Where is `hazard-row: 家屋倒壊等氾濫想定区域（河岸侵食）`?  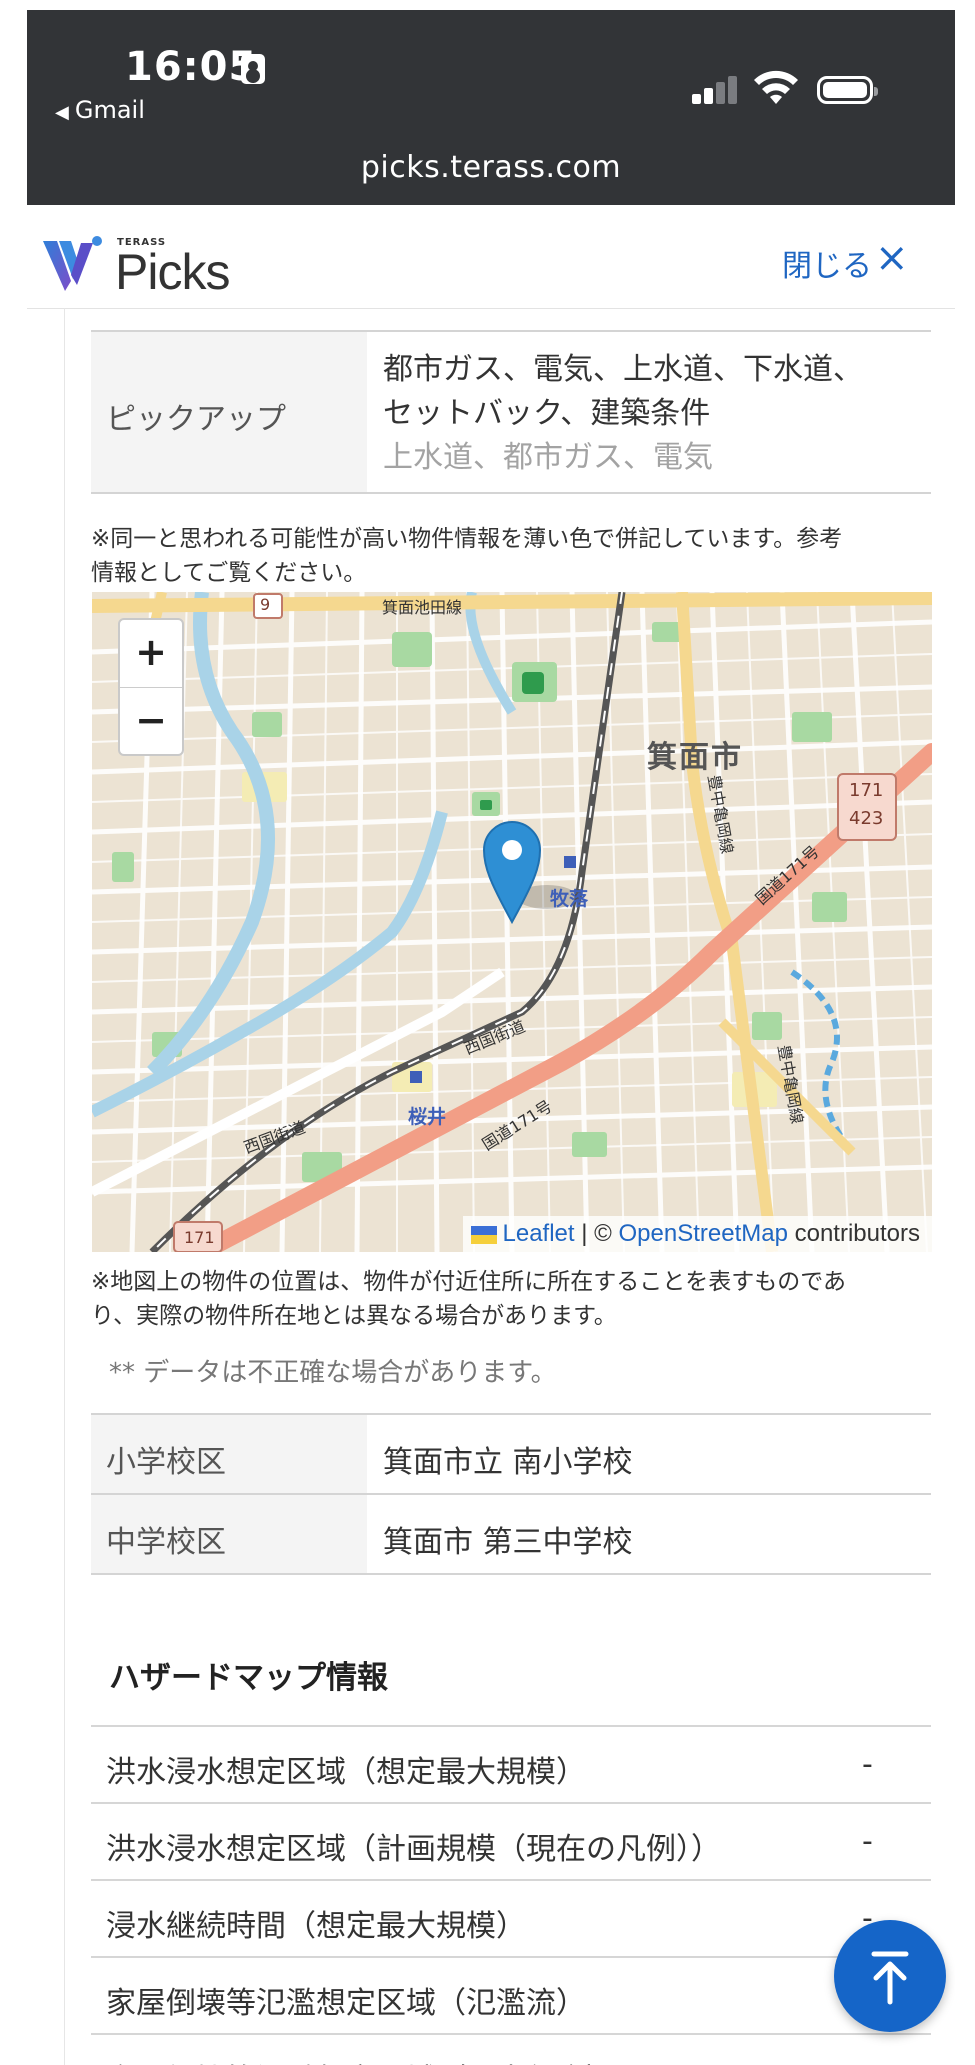
hazard-row: 家屋倒壊等氾濫想定区域（河岸侵食） is located at coordinates (511, 2049).